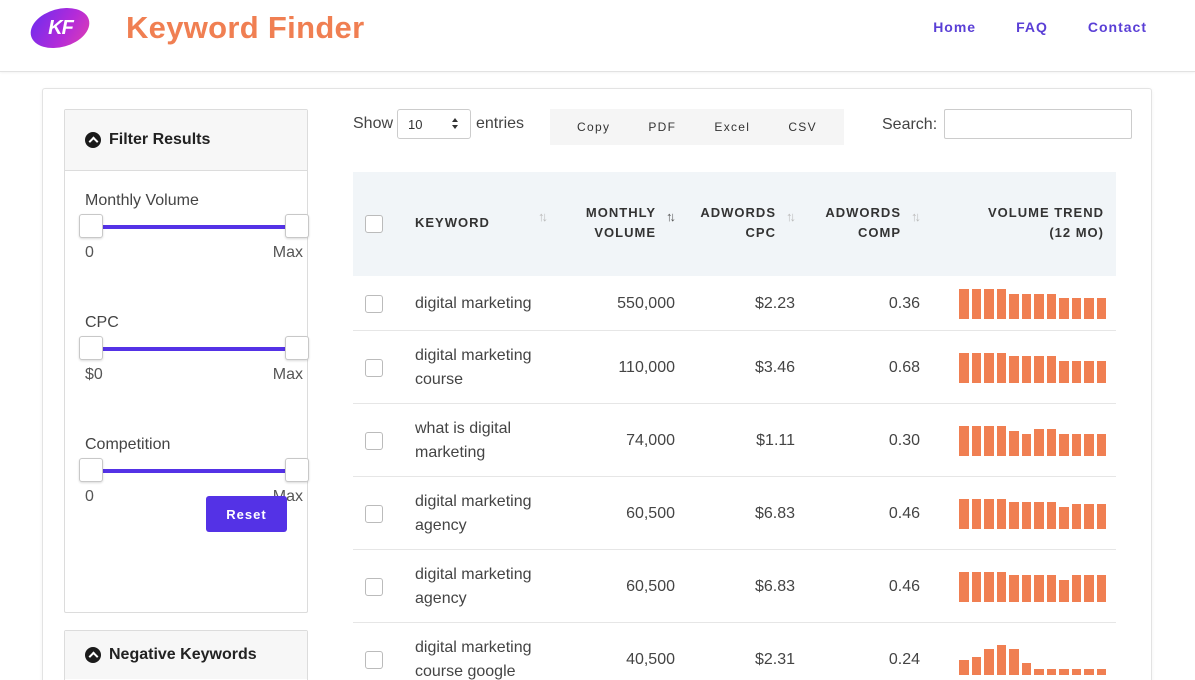 This screenshot has height=680, width=1195. Describe the element at coordinates (597, 36) in the screenshot. I see `top-header: KF Keyword Finder Home FAQ Contact` at that location.